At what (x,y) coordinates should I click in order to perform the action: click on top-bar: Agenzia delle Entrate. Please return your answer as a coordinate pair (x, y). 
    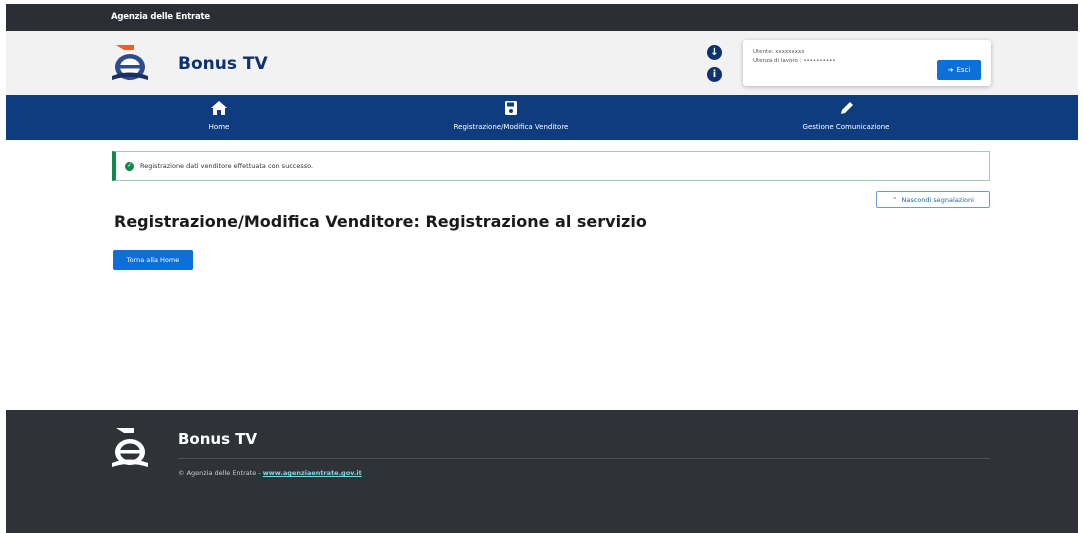
    Looking at the image, I should click on (542, 17).